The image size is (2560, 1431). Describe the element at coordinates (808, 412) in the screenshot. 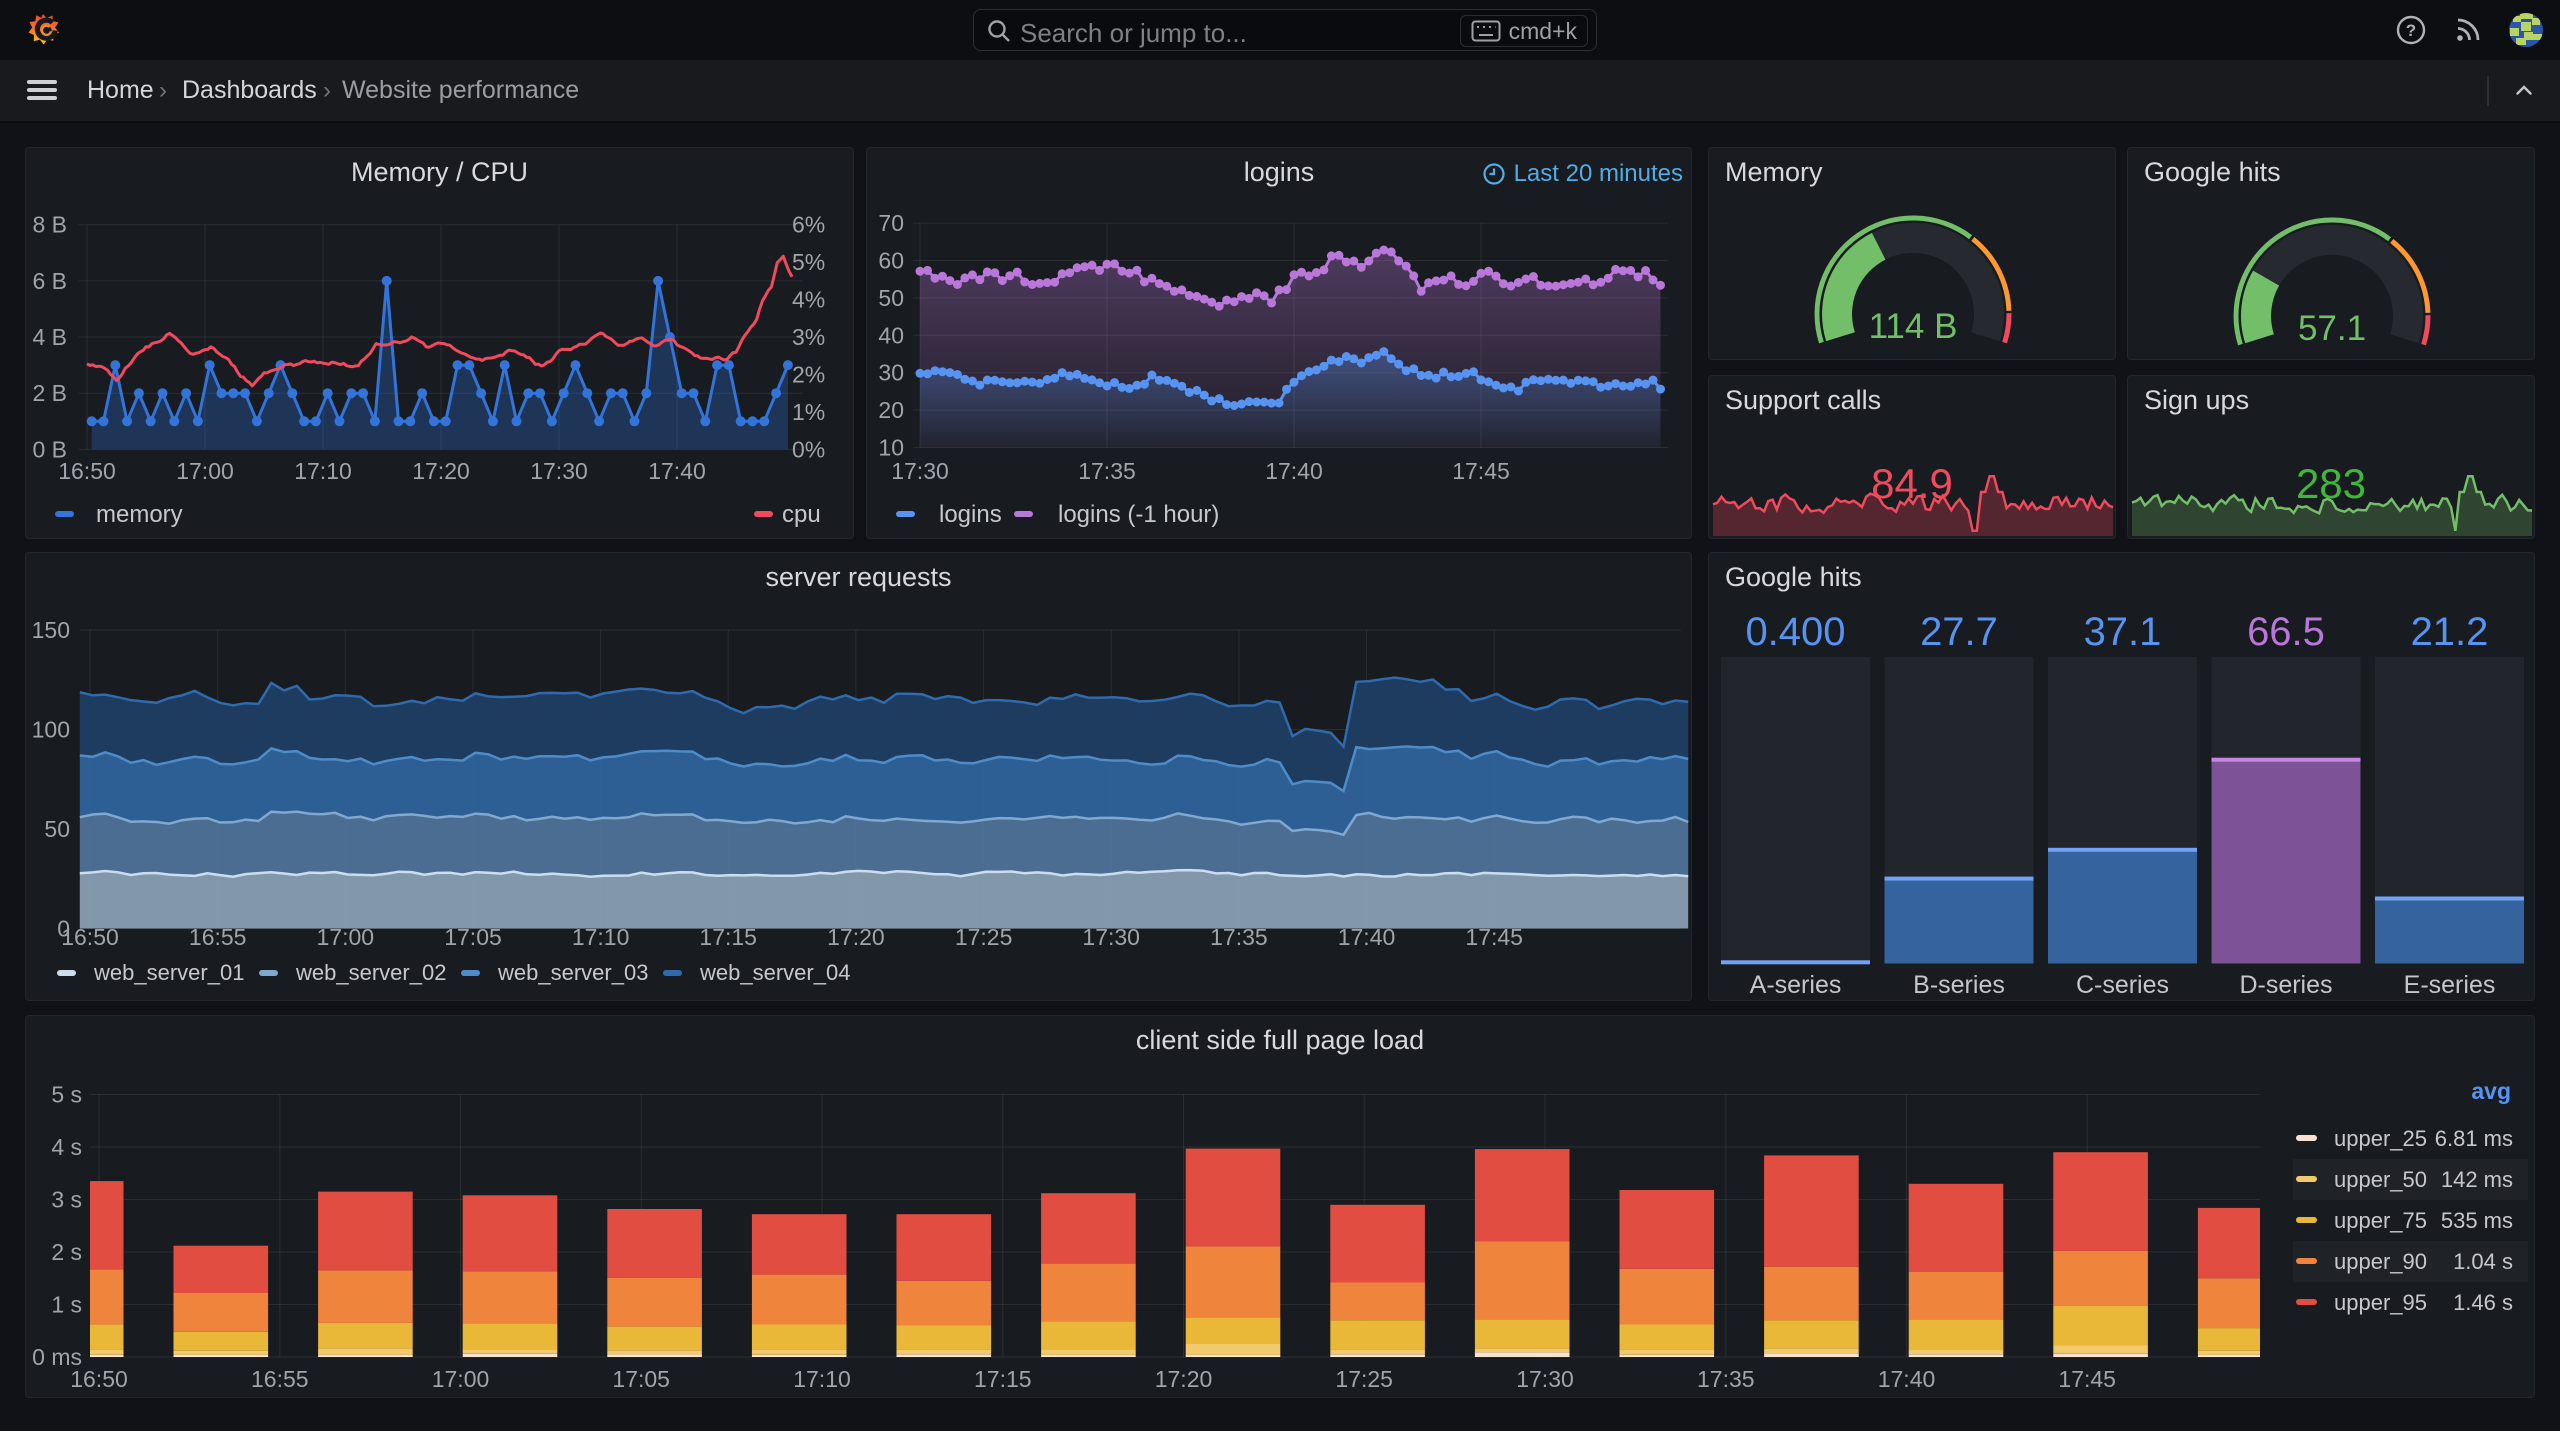

I see `svg-text: 1%` at that location.